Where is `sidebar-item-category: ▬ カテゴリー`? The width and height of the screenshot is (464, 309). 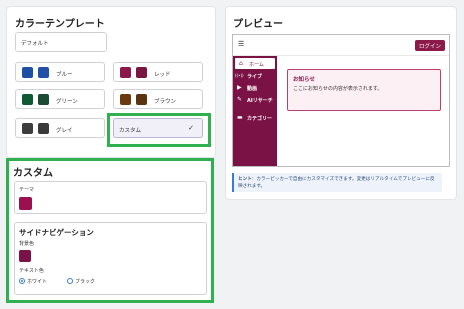
sidebar-item-category: ▬ カテゴリー is located at coordinates (254, 117).